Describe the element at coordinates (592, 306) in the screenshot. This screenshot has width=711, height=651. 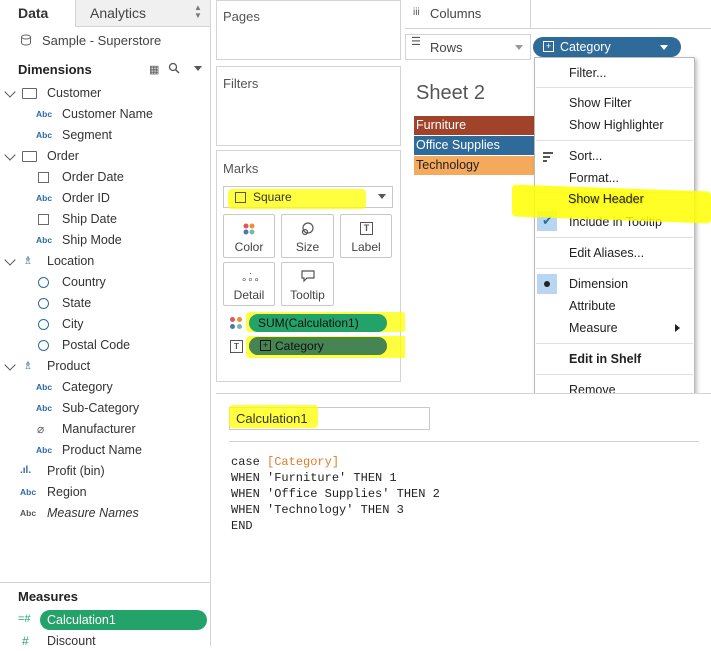
I see `menu-attribute: Attribute` at that location.